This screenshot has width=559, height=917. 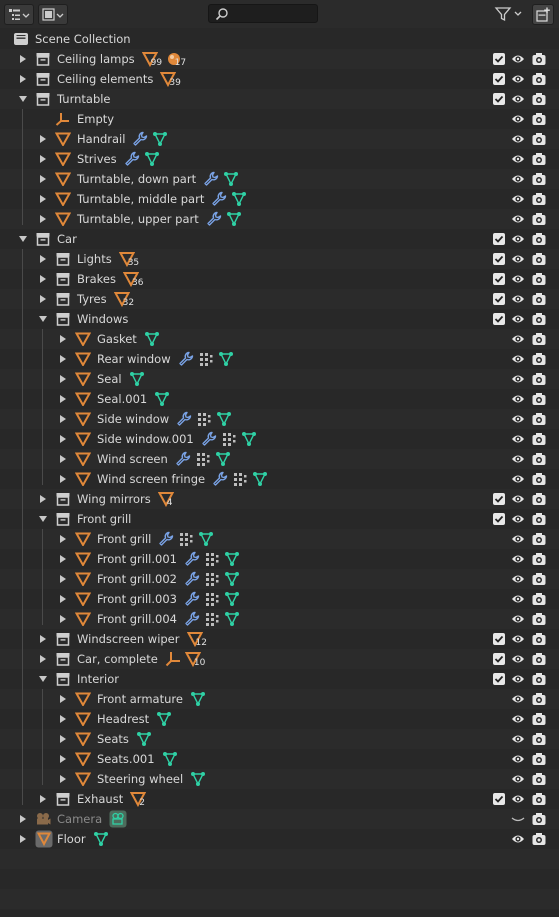 I want to click on row-label: Interior, so click(x=98, y=679).